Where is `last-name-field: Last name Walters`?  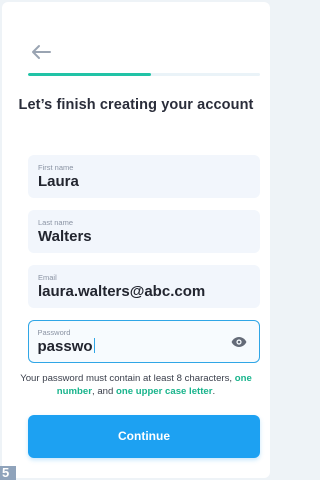 last-name-field: Last name Walters is located at coordinates (144, 231).